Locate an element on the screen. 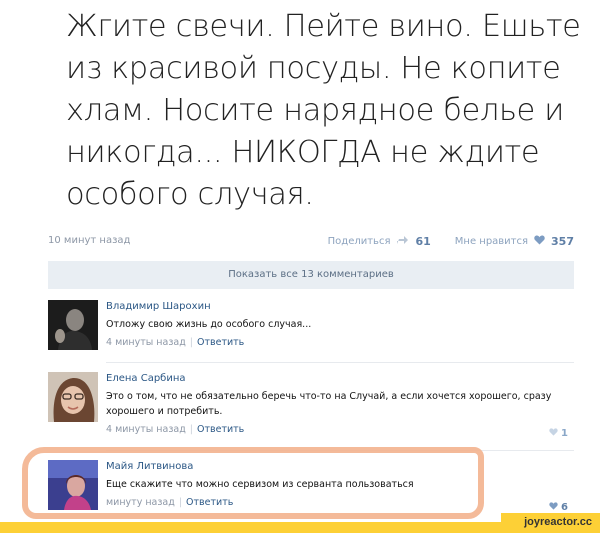 Image resolution: width=600 pixels, height=533 pixels. like-count: 357 is located at coordinates (562, 241).